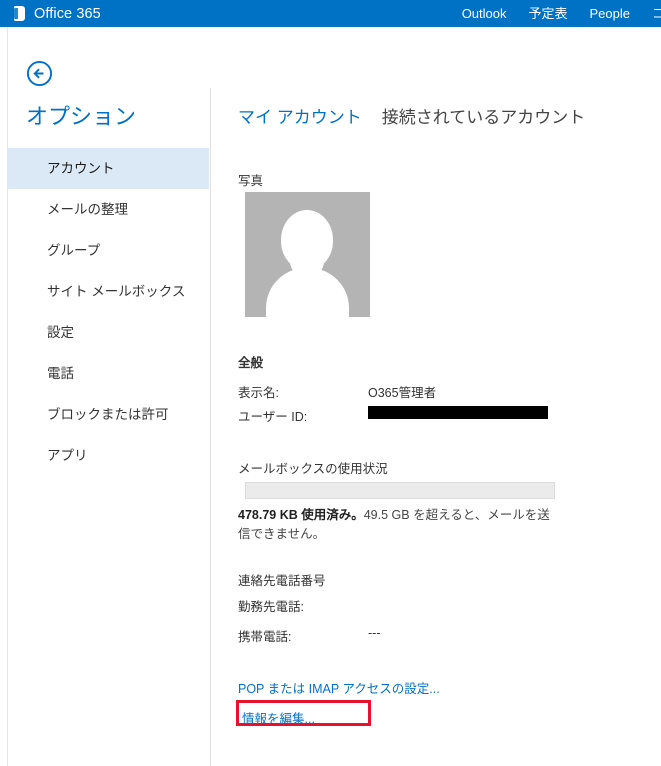  What do you see at coordinates (273, 417) in the screenshot?
I see `user-id-key: ユーザー ID:` at bounding box center [273, 417].